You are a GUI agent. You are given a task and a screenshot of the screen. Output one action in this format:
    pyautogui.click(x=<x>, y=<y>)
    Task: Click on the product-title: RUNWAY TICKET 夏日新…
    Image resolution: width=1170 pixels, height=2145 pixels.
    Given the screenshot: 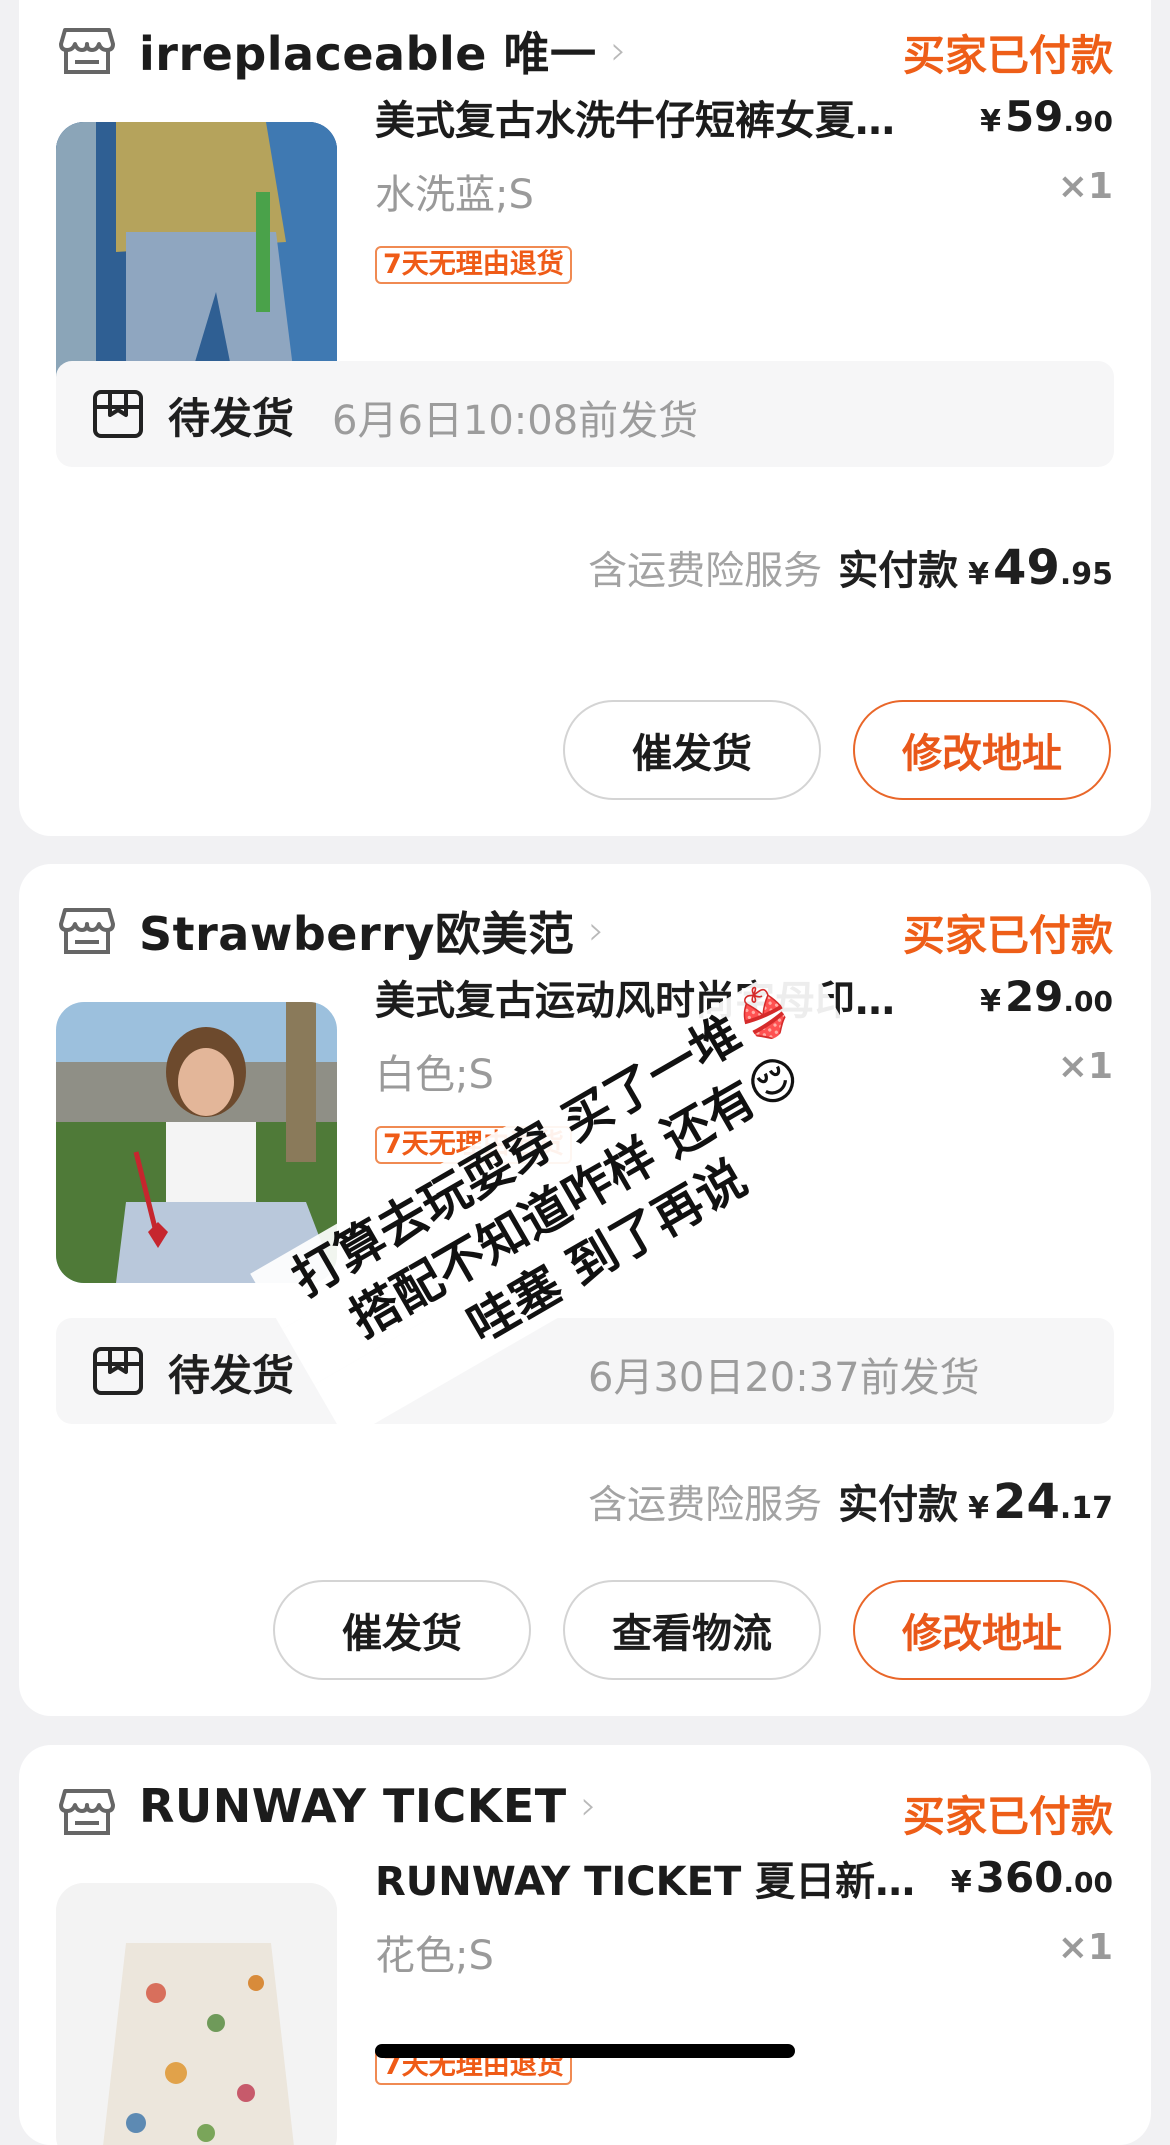 What is the action you would take?
    pyautogui.click(x=660, y=1878)
    